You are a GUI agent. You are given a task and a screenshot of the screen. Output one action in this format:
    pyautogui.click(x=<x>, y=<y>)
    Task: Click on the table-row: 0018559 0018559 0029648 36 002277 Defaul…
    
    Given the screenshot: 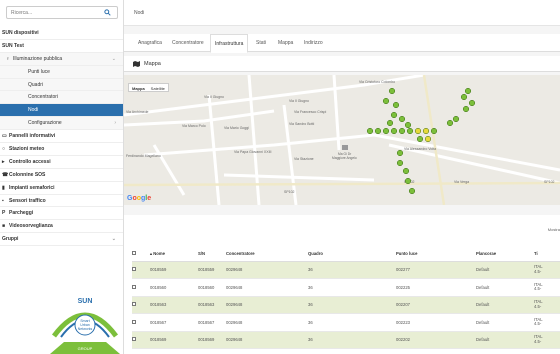 What is the action you would take?
    pyautogui.click(x=346, y=270)
    